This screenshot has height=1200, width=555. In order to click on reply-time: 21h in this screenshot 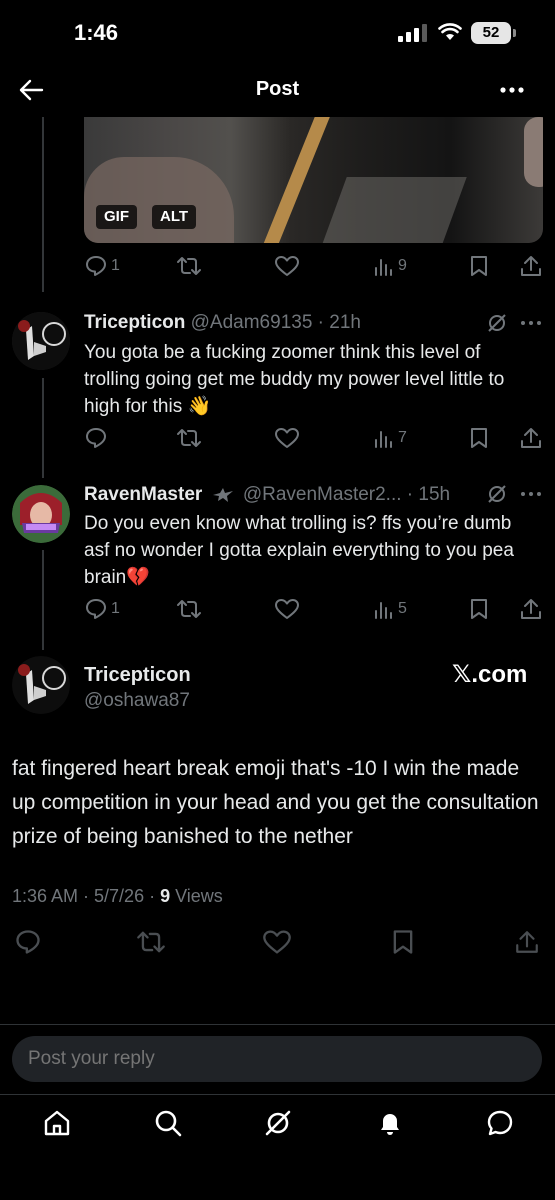, I will do `click(345, 322)`.